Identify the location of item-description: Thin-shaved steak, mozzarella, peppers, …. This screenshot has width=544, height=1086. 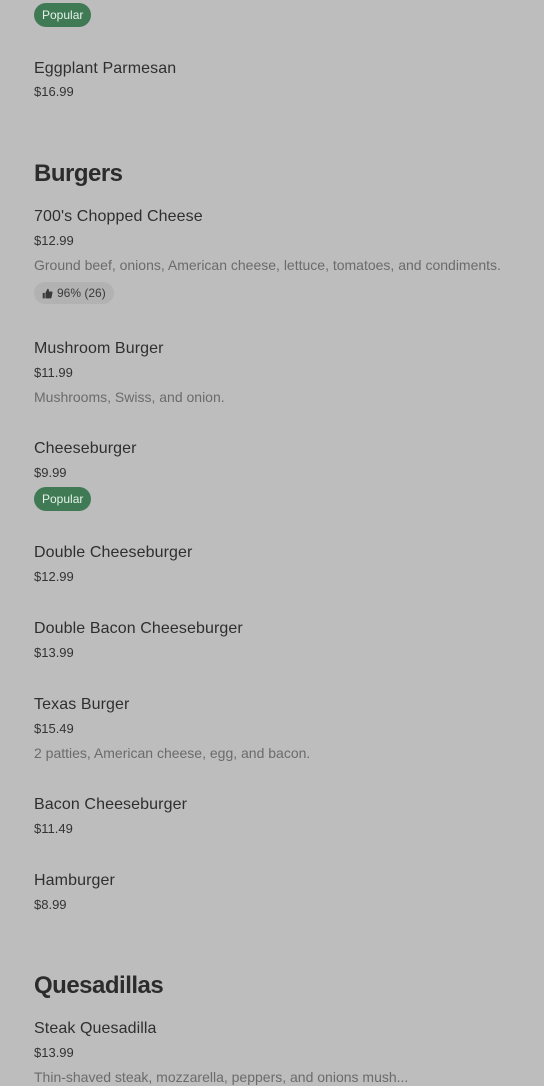
(221, 1077).